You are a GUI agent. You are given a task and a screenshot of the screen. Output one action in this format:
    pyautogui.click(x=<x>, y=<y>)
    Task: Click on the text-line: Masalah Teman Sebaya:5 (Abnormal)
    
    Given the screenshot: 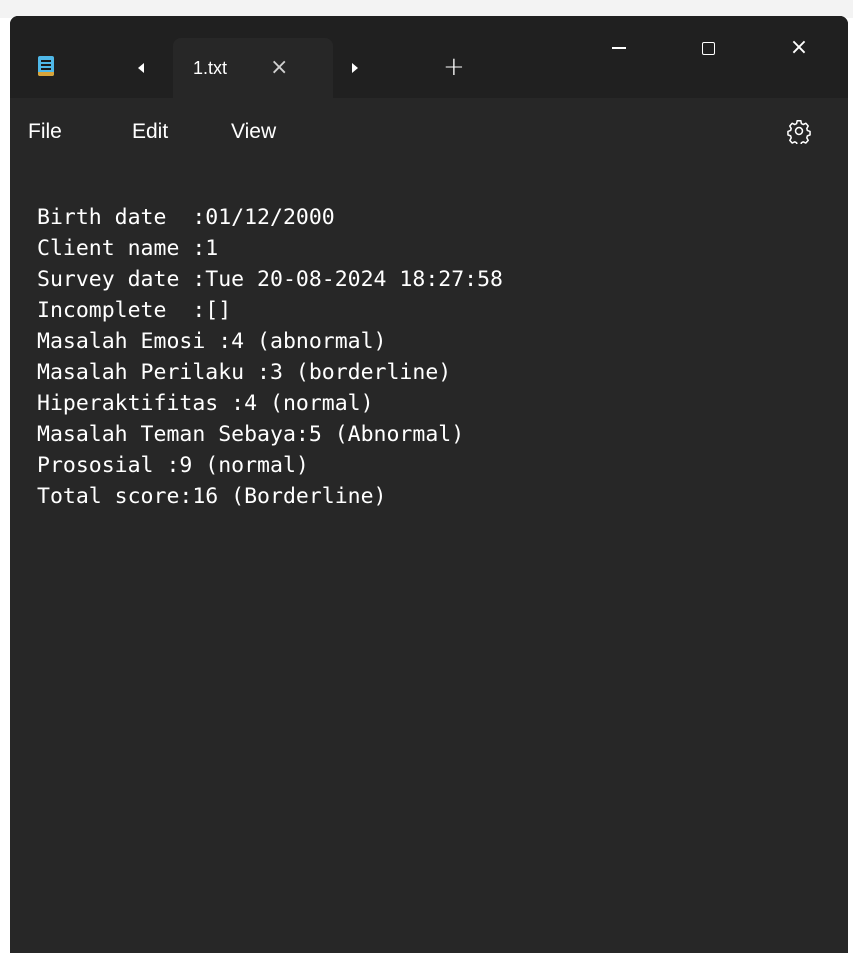 What is the action you would take?
    pyautogui.click(x=251, y=434)
    